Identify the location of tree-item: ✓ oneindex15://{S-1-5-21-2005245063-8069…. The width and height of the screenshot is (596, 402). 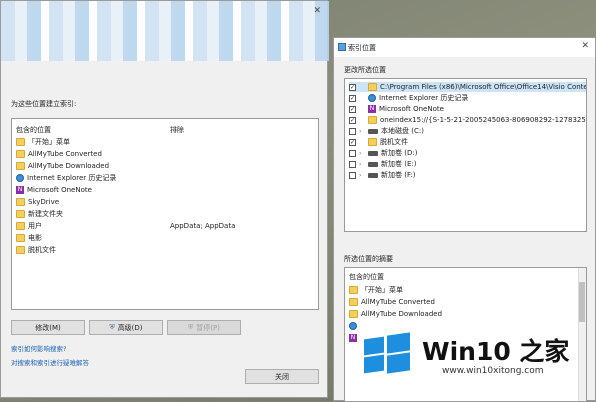
(467, 120).